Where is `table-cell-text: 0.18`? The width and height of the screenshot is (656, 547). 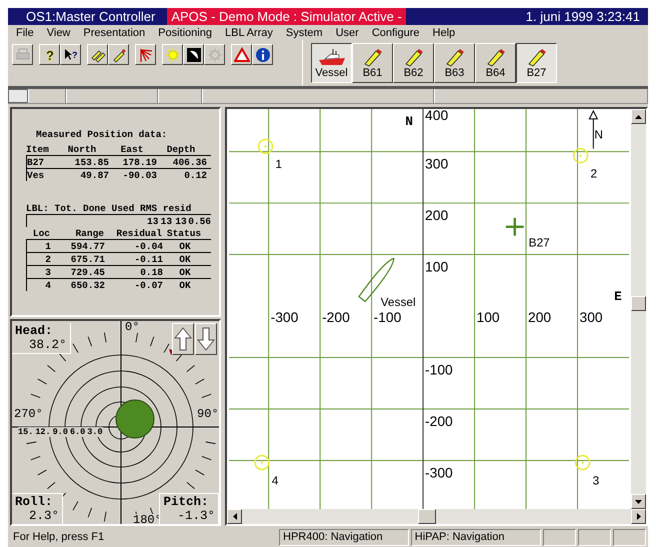
table-cell-text: 0.18 is located at coordinates (151, 272).